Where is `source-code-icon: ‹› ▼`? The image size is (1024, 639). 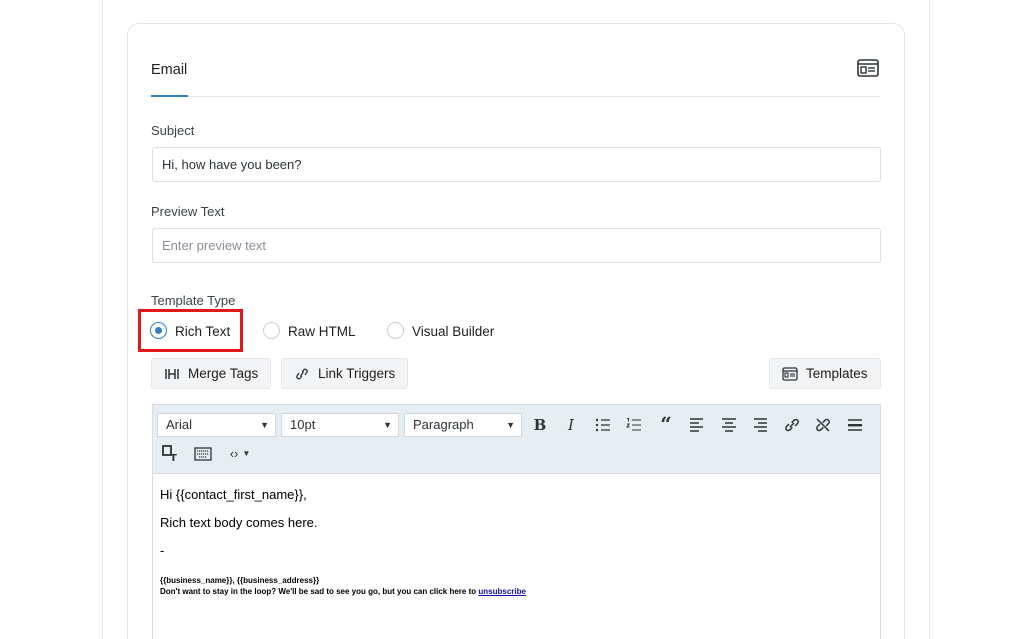
source-code-icon: ‹› ▼ is located at coordinates (240, 453).